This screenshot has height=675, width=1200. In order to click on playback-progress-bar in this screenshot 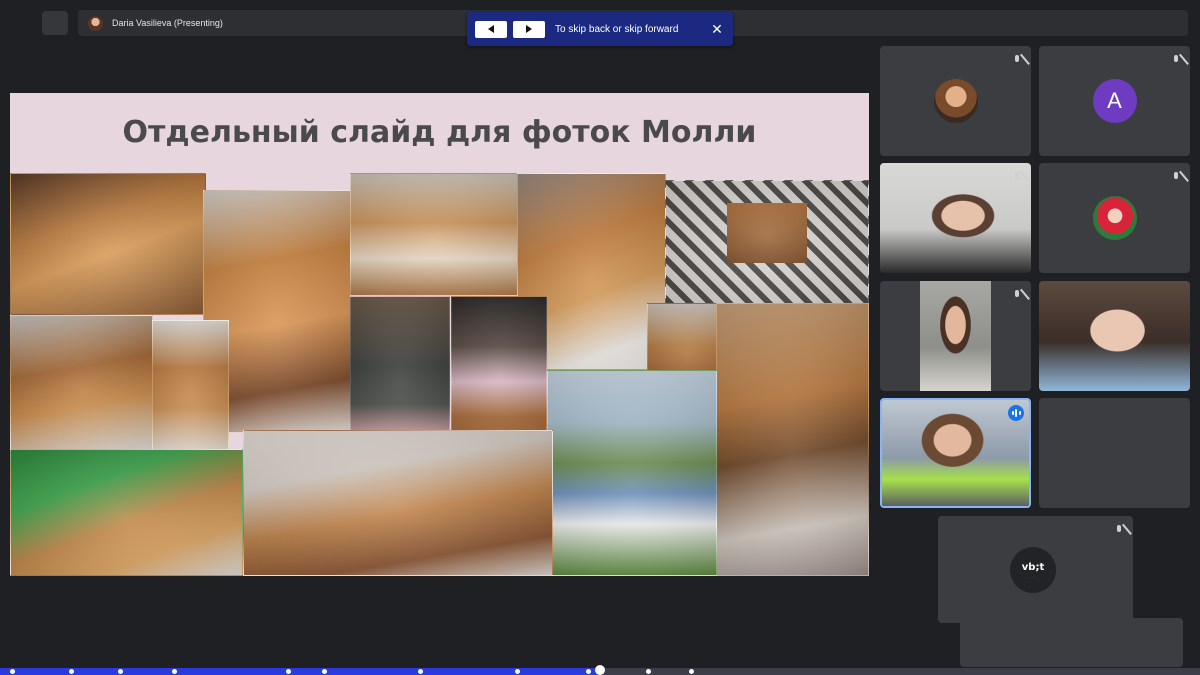, I will do `click(600, 670)`.